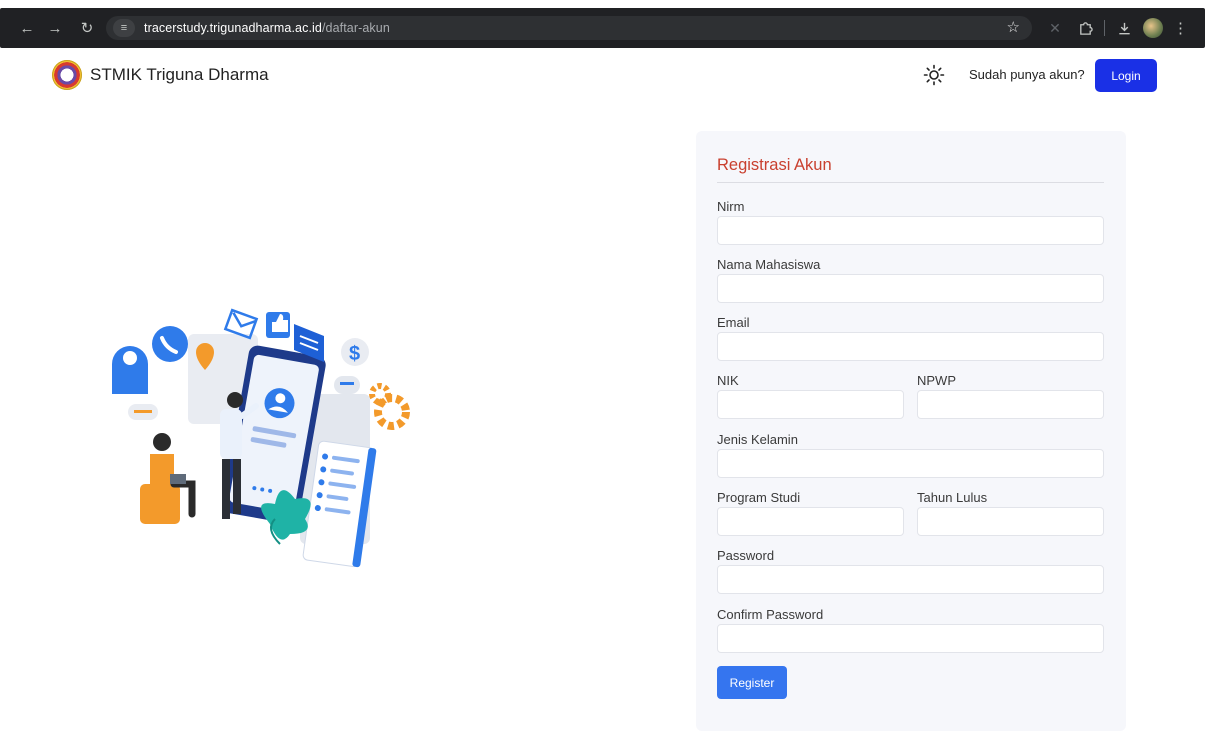  What do you see at coordinates (810, 404) in the screenshot?
I see `nik-input` at bounding box center [810, 404].